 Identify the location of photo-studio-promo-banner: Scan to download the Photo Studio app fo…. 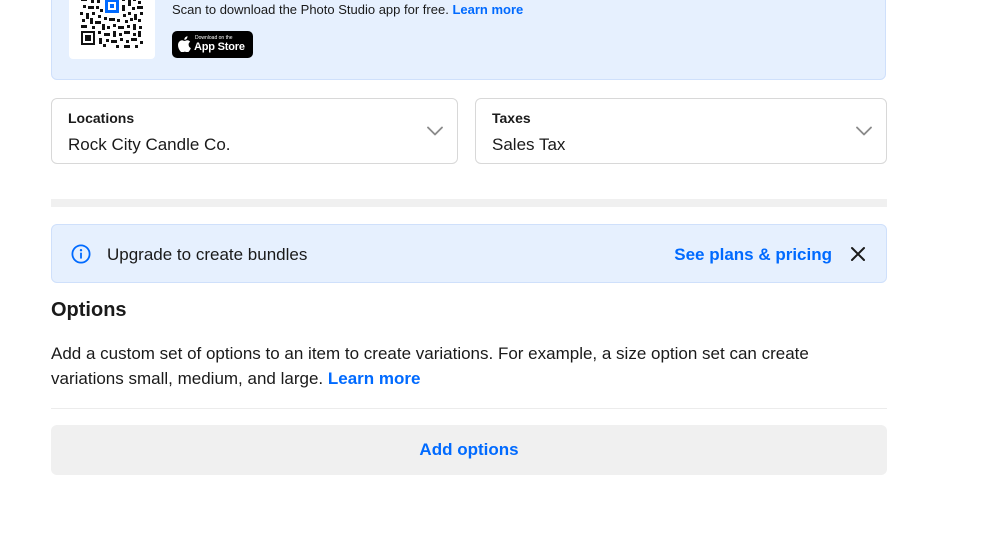
(468, 40).